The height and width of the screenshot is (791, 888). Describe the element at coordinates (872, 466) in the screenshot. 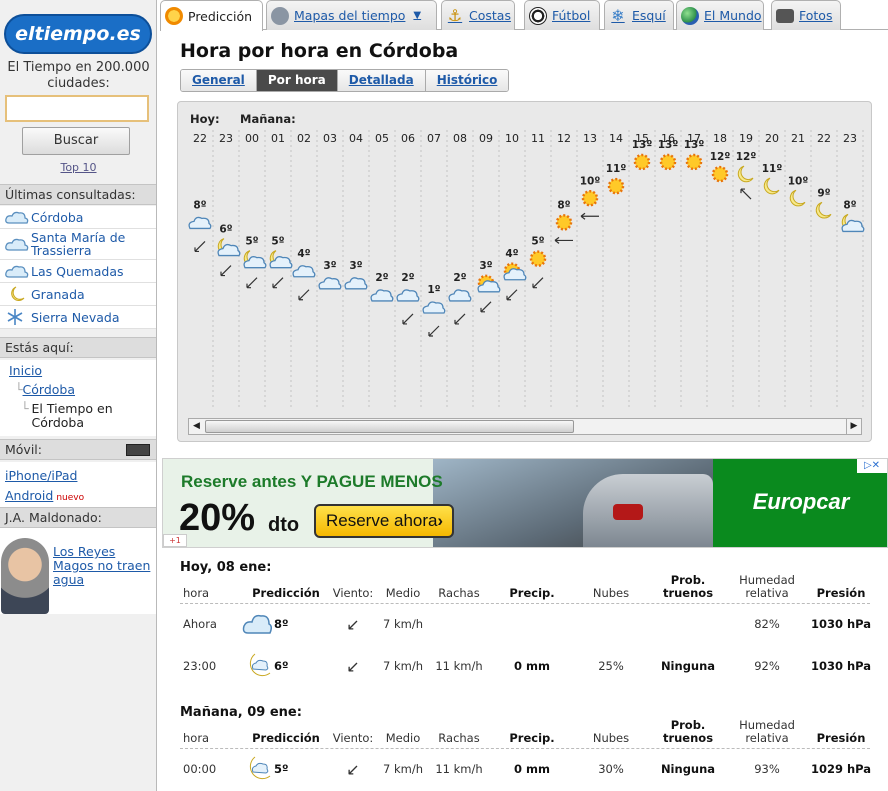

I see `ad-close-icon: ▷✕` at that location.